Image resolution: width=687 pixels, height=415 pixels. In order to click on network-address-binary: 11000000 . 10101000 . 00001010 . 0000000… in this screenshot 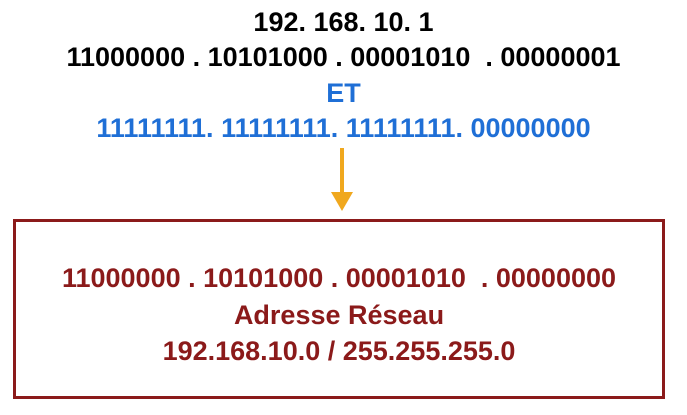, I will do `click(339, 278)`.